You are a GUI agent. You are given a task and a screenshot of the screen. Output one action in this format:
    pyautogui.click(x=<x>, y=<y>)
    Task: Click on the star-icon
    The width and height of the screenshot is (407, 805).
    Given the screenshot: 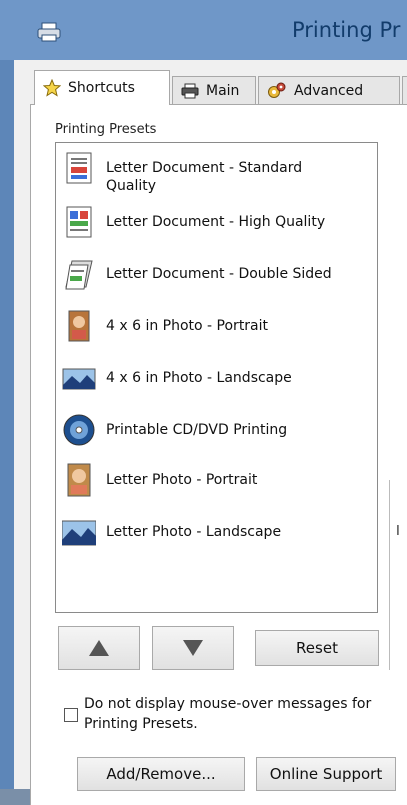 What is the action you would take?
    pyautogui.click(x=52, y=88)
    